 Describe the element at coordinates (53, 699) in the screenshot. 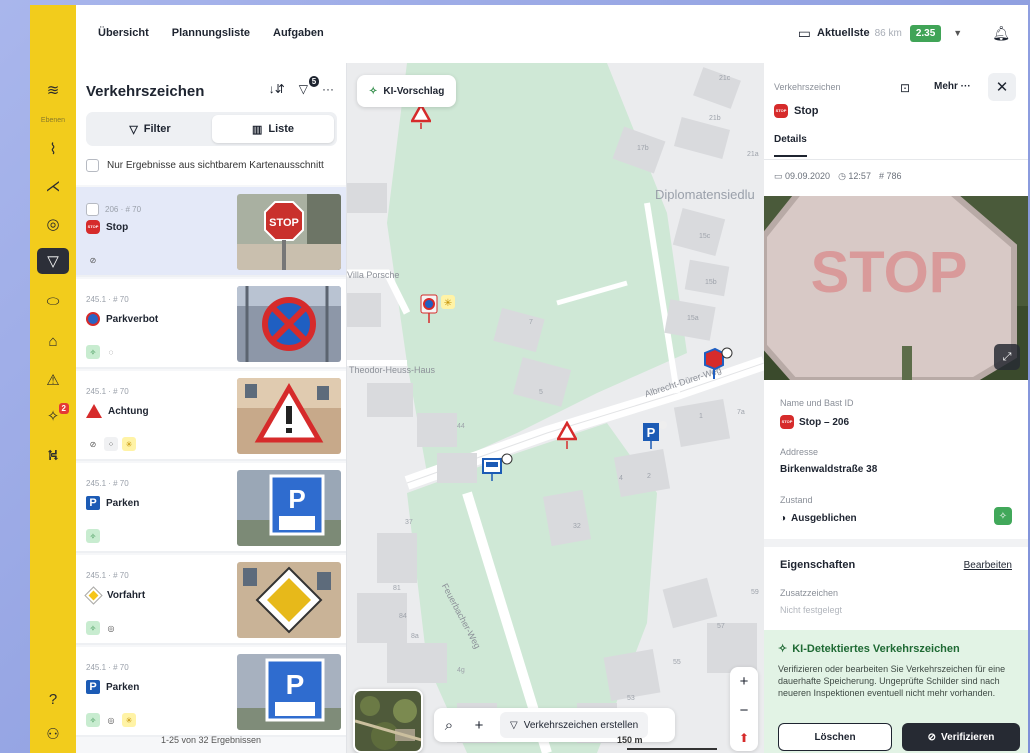

I see `help-icon: ?` at that location.